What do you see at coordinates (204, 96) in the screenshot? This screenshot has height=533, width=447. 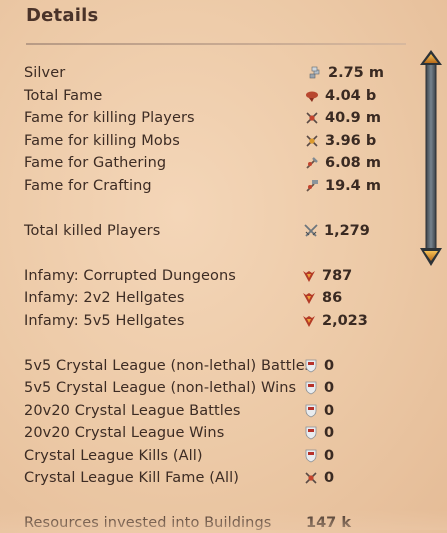 I see `stat-row: Total Fame 4.04 b` at bounding box center [204, 96].